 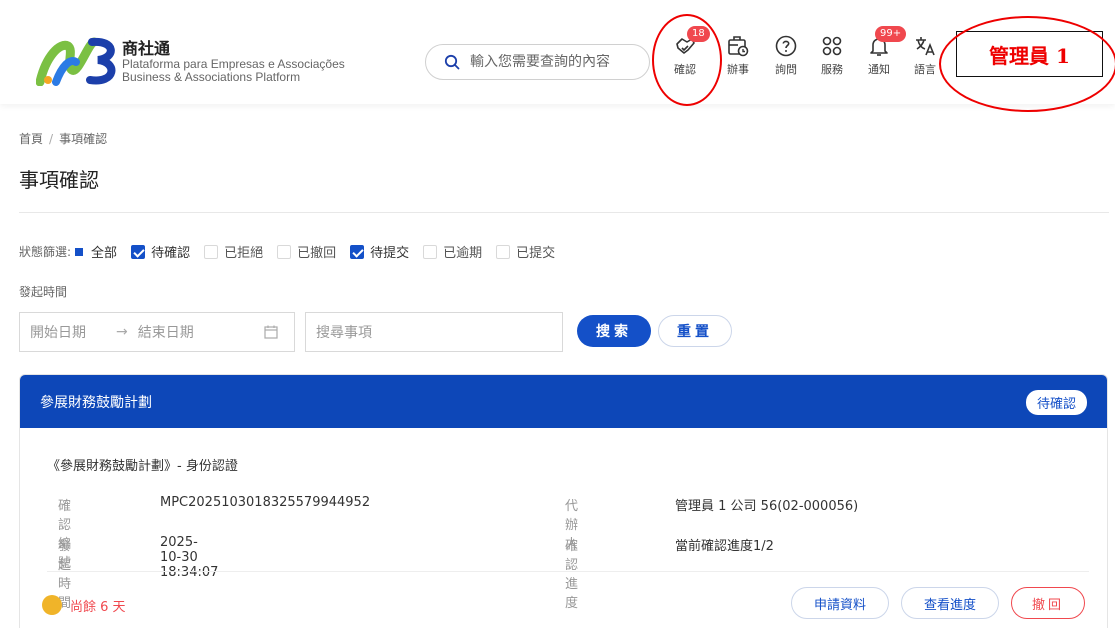 What do you see at coordinates (83, 139) in the screenshot?
I see `breadcrumb-current: 事項確認` at bounding box center [83, 139].